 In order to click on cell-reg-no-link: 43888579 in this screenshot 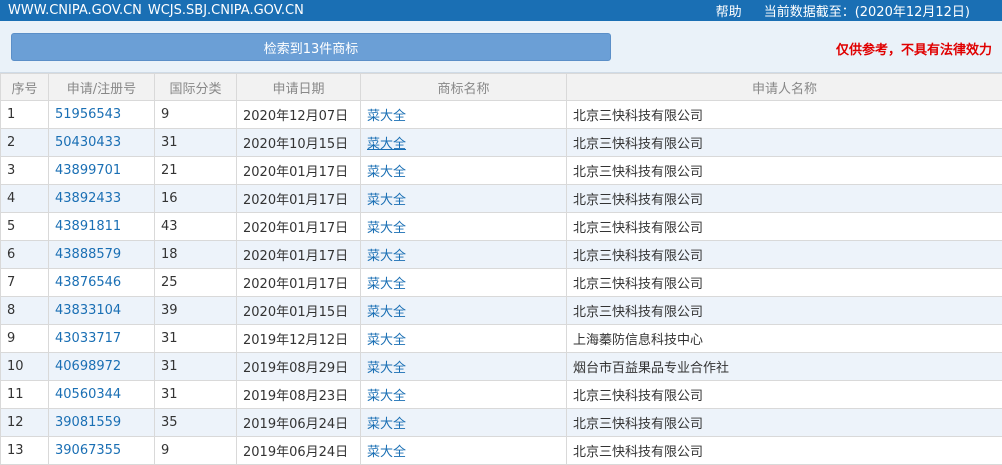, I will do `click(101, 254)`.